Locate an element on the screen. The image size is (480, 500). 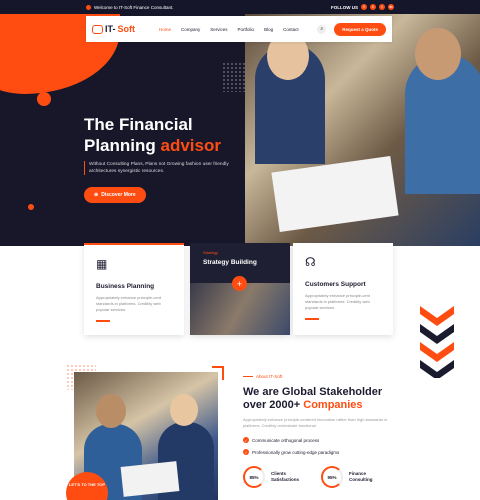
corner-accent is located at coordinates (218, 373).